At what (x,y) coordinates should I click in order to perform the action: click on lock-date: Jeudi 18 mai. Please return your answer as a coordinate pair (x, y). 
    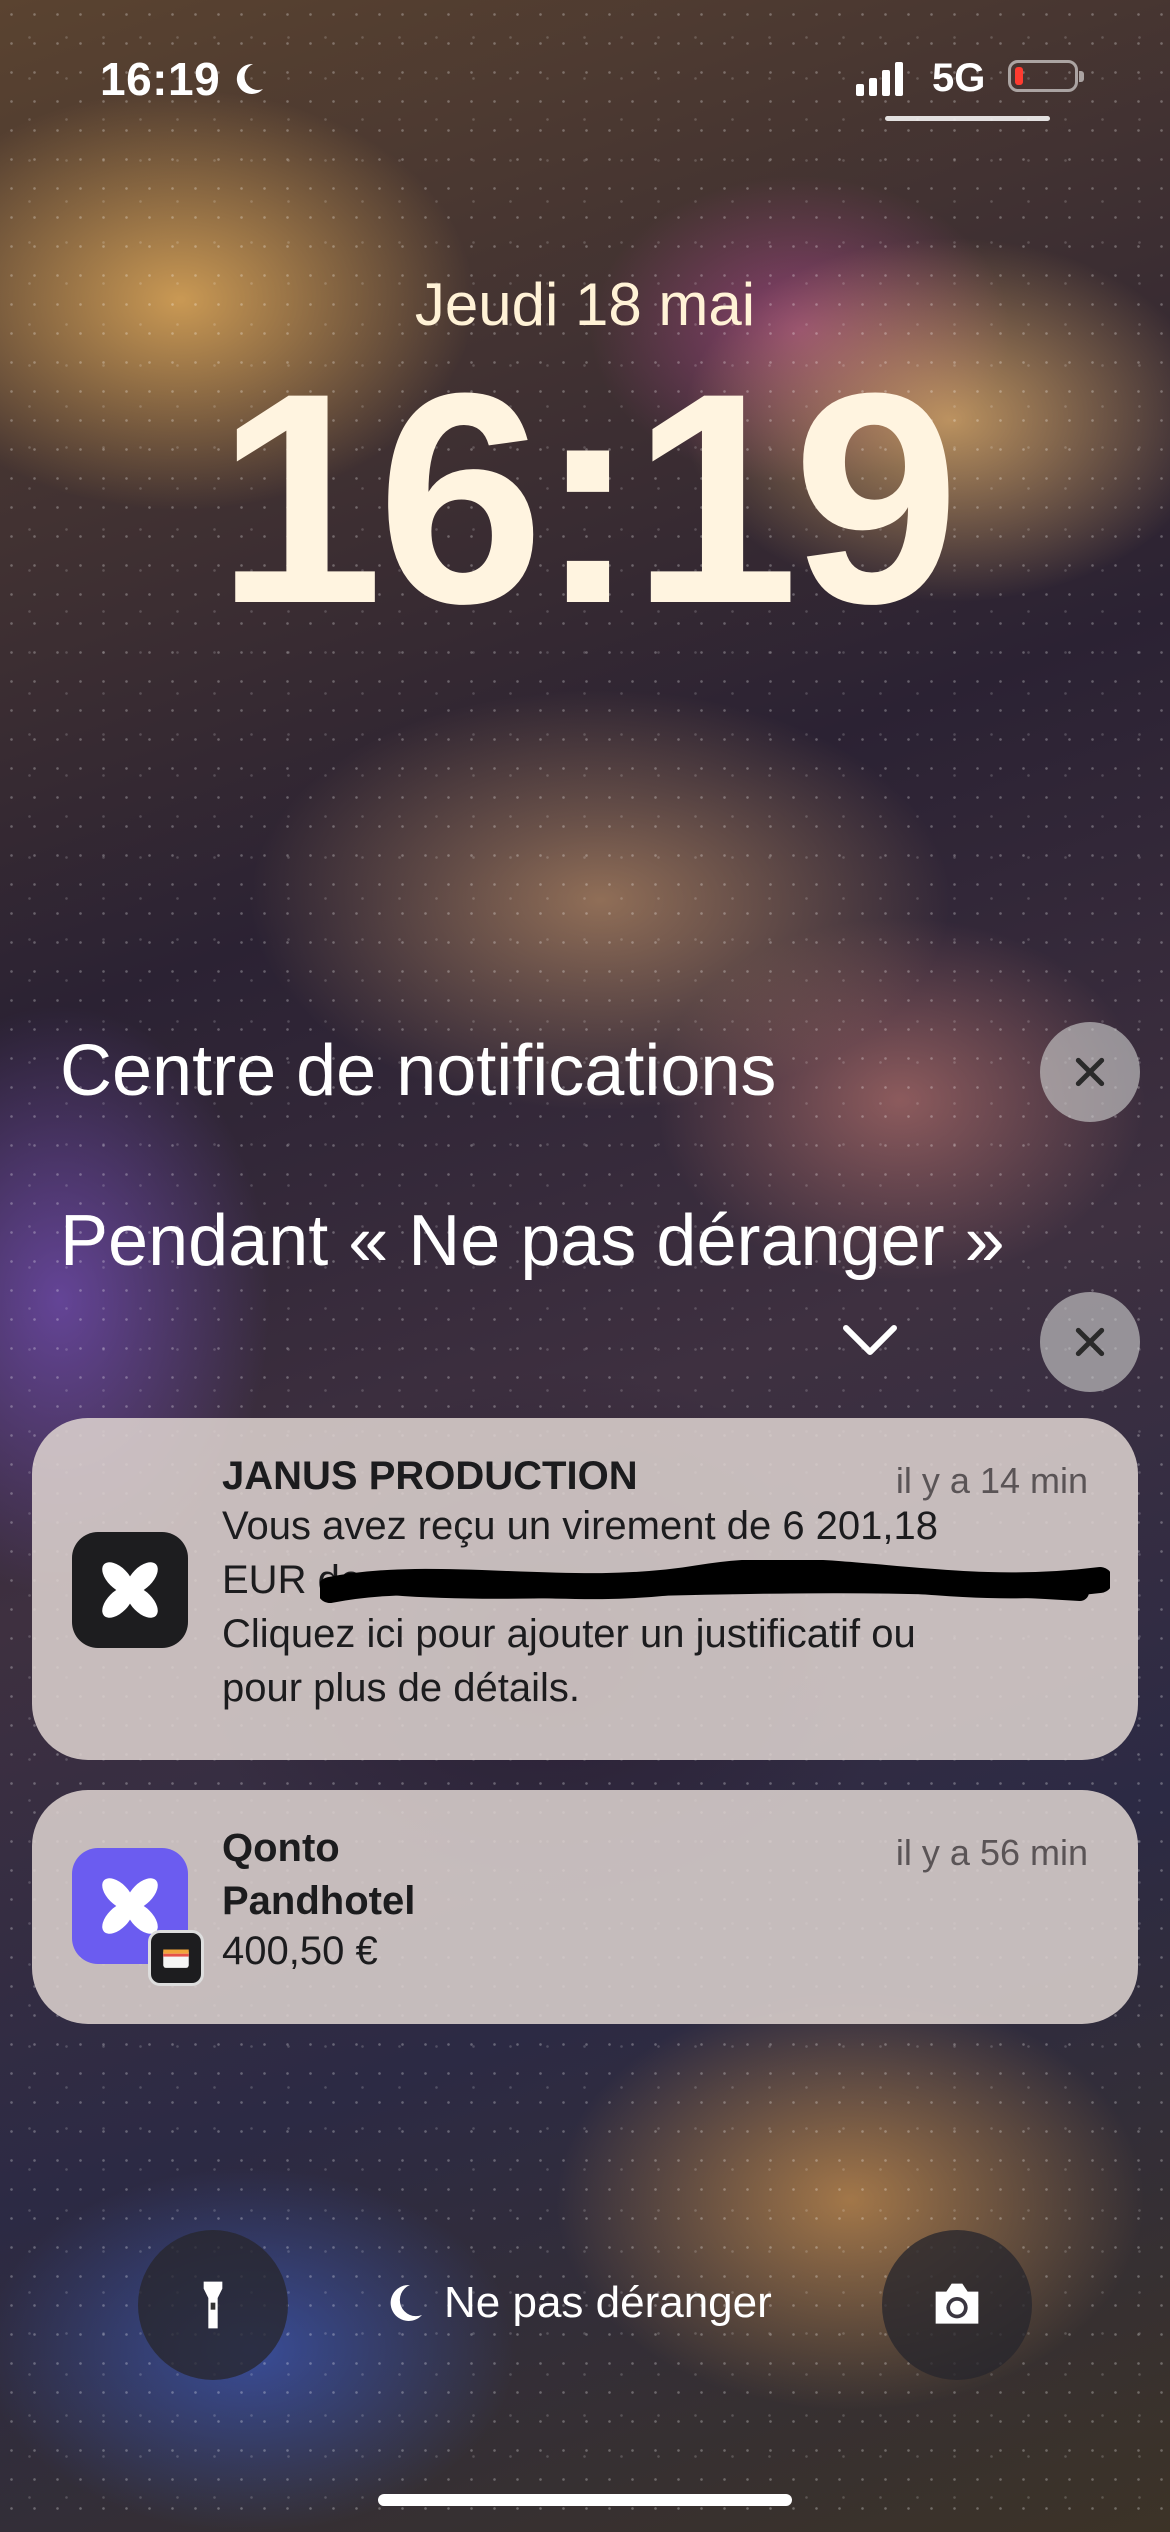
    Looking at the image, I should click on (585, 304).